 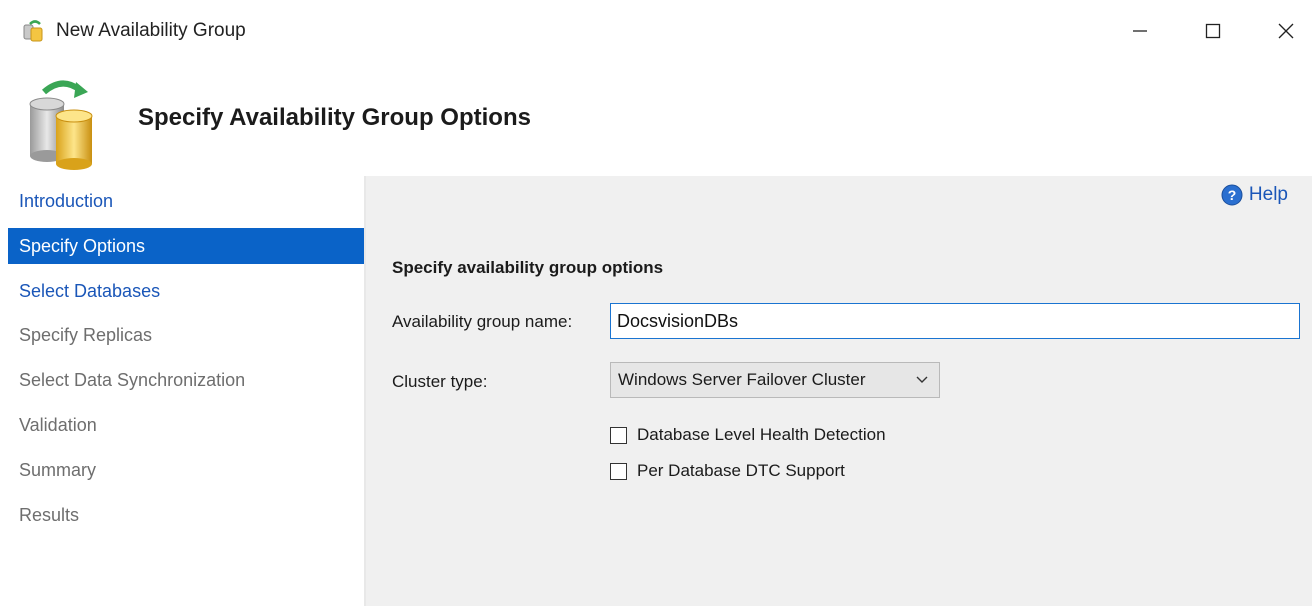 I want to click on section-title: Specify availability group options, so click(x=528, y=267).